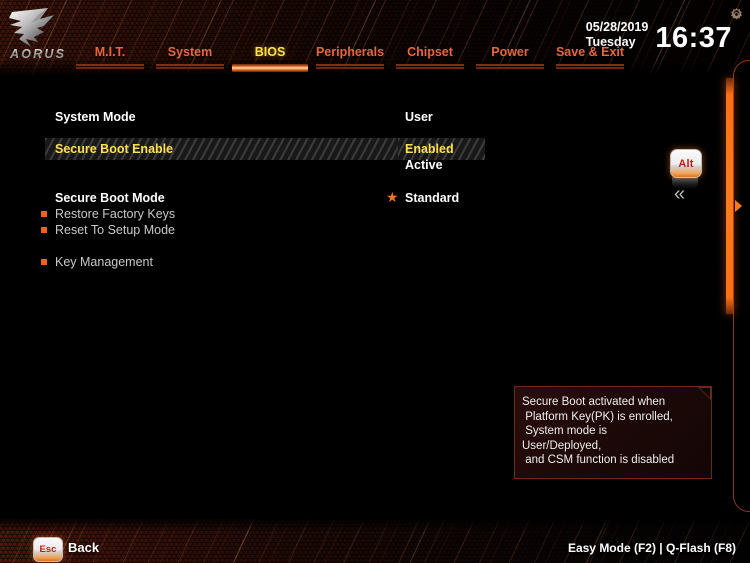 The width and height of the screenshot is (750, 563). What do you see at coordinates (360, 165) in the screenshot?
I see `settings-row-active: Active` at bounding box center [360, 165].